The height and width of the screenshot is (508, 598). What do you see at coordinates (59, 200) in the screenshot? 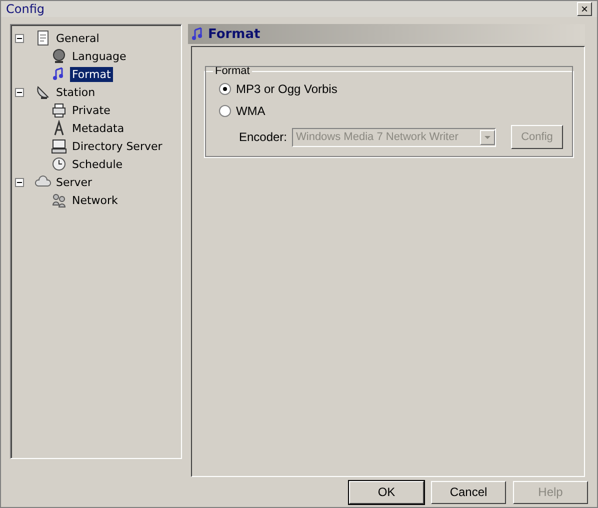
I see `people-icon` at bounding box center [59, 200].